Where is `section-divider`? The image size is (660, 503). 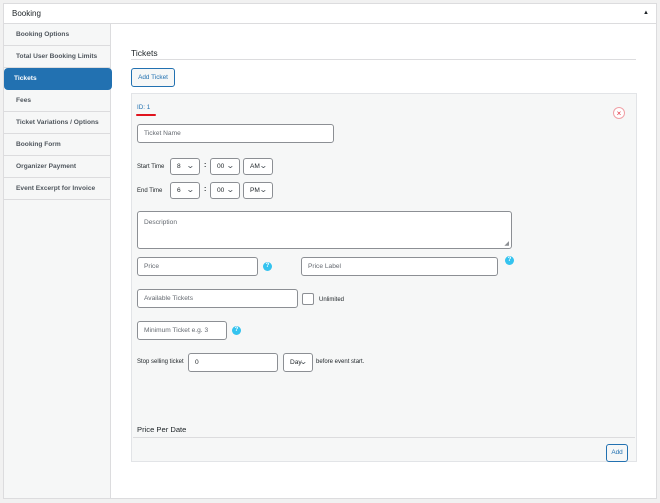
section-divider is located at coordinates (383, 59).